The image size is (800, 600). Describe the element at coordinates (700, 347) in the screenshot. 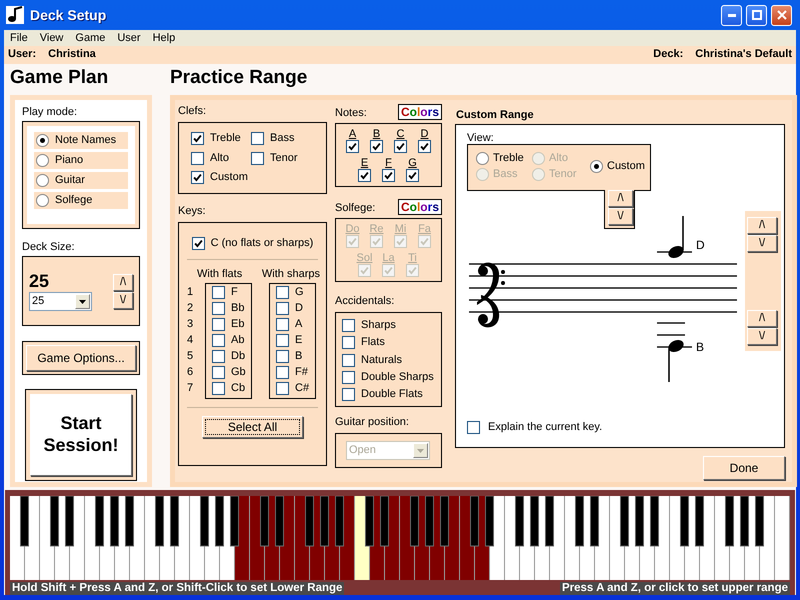

I see `note-label: B` at that location.